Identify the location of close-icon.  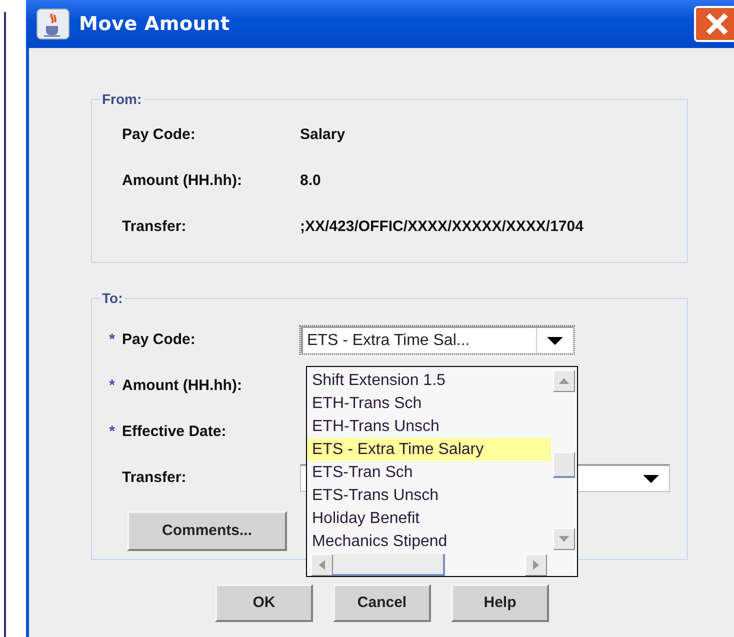
(717, 24).